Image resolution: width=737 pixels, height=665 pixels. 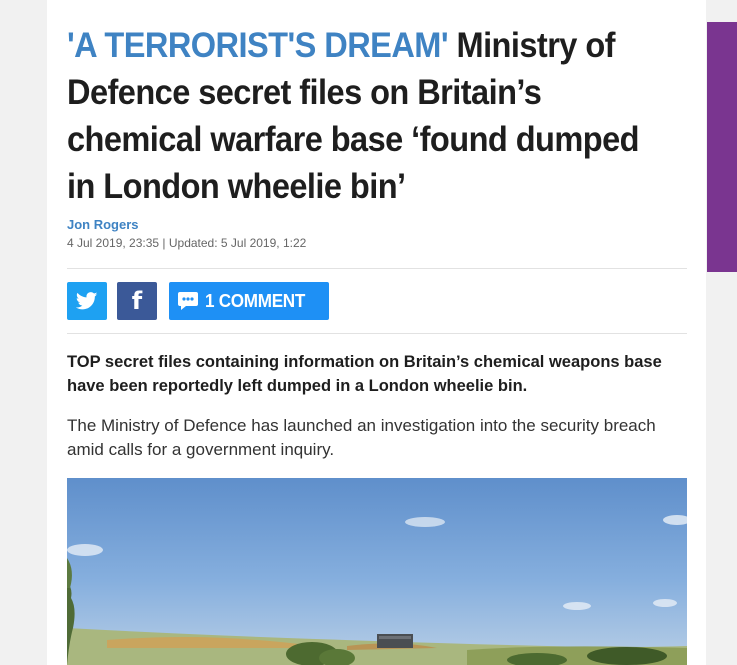 I want to click on facebook-icon: f, so click(x=137, y=301).